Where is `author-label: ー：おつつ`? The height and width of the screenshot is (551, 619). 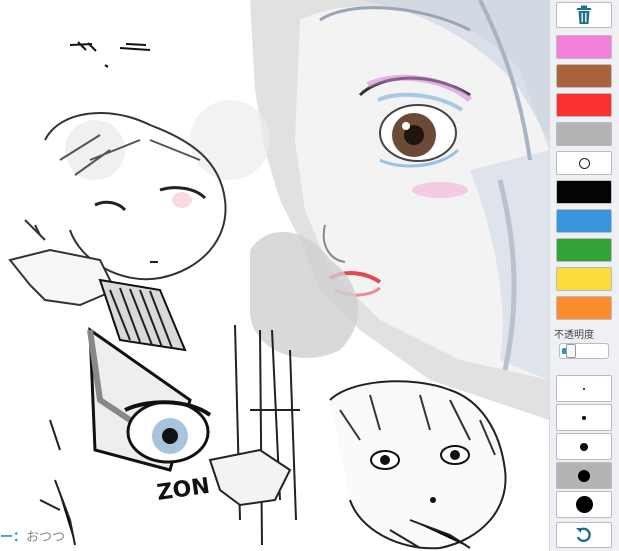 author-label: ー：おつつ is located at coordinates (32, 535).